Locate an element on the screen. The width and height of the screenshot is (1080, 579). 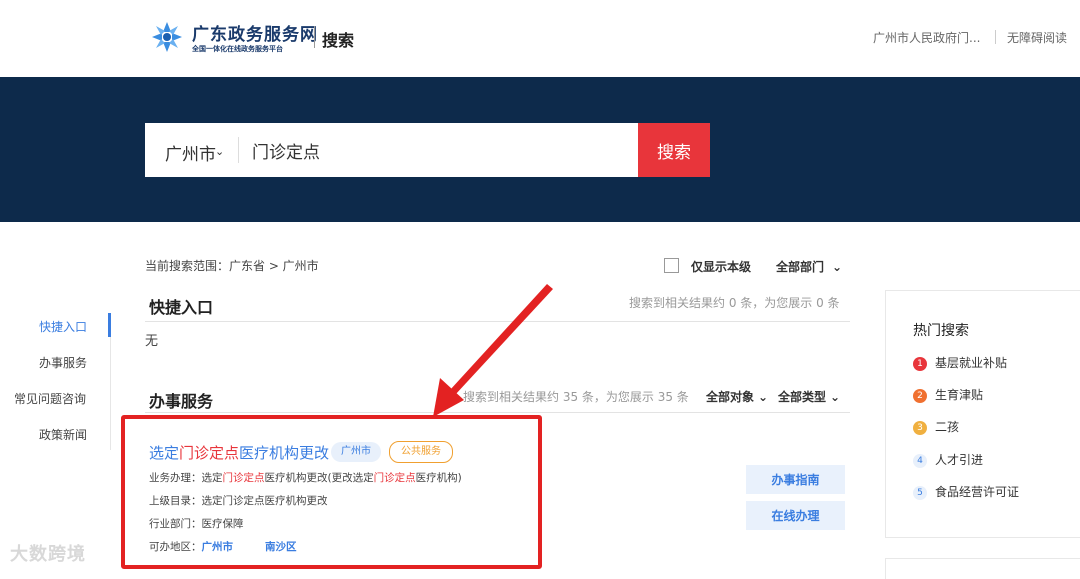
arrow-icon is located at coordinates (493, 350).